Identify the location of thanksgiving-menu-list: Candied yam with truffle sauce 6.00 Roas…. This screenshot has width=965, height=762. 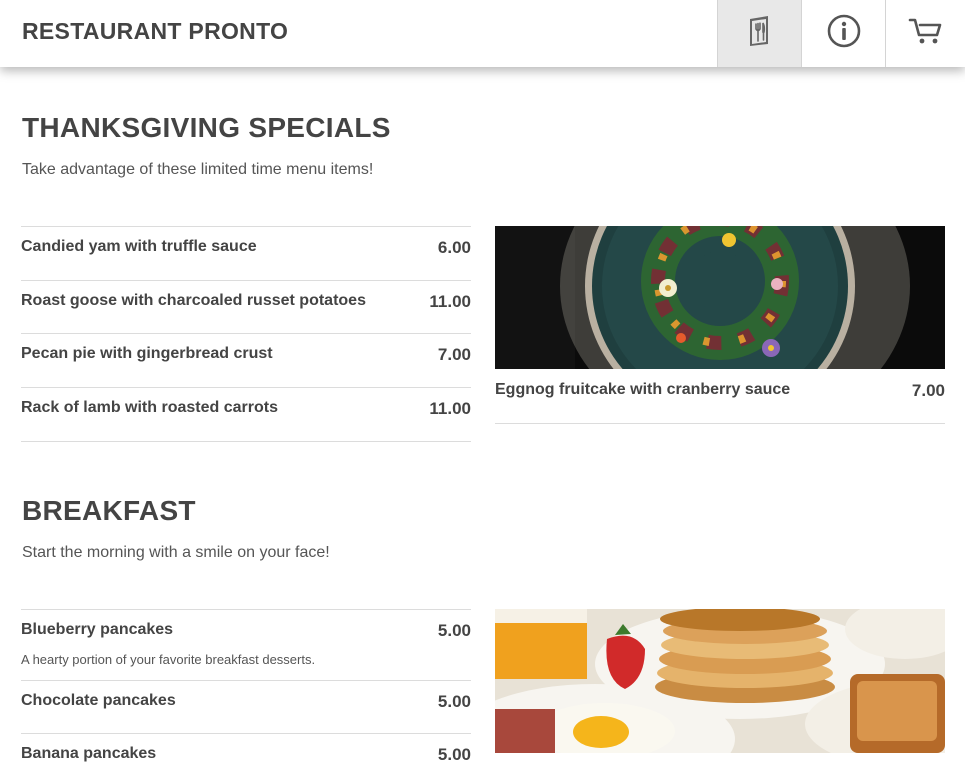
(246, 334).